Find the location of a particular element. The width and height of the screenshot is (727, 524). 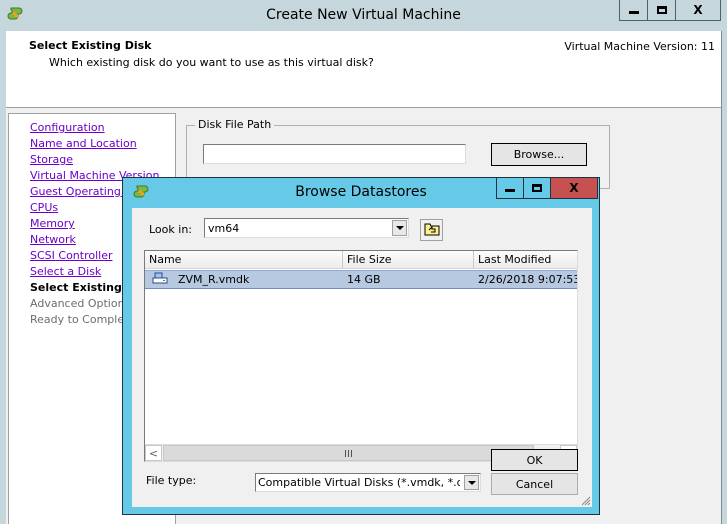

page-title: Select Existing Disk is located at coordinates (90, 45).